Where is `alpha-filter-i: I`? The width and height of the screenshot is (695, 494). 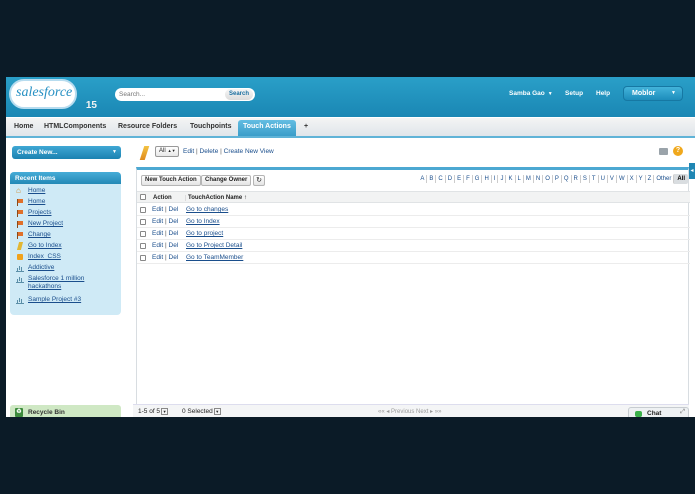 alpha-filter-i: I is located at coordinates (494, 179).